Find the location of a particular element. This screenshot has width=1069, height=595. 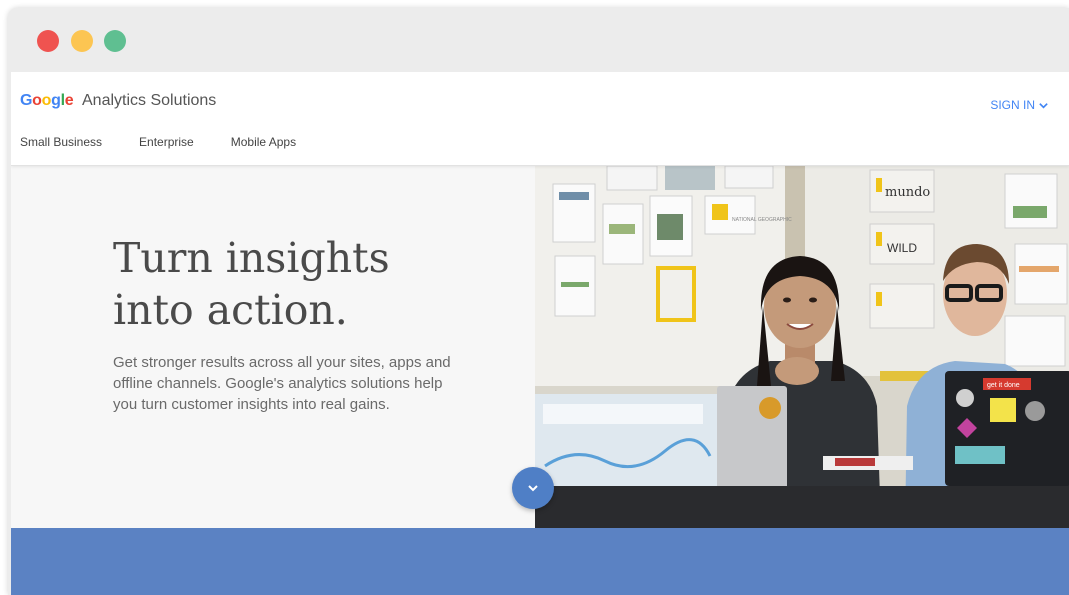

wall-label-mundo: mundo is located at coordinates (907, 192).